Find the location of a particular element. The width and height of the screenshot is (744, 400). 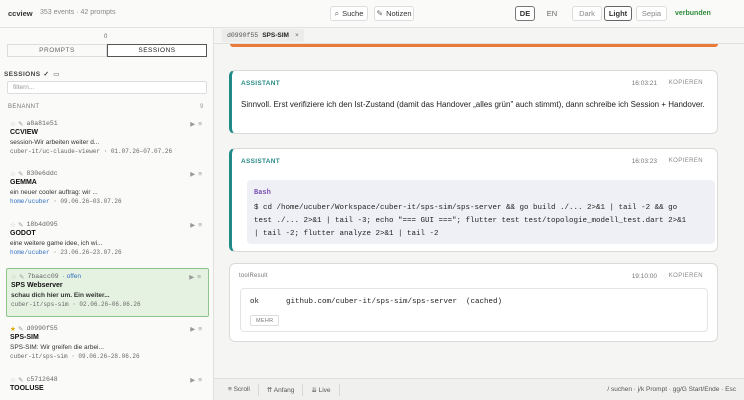

session-dates: 23.06.26–23.07.26 is located at coordinates (91, 252).